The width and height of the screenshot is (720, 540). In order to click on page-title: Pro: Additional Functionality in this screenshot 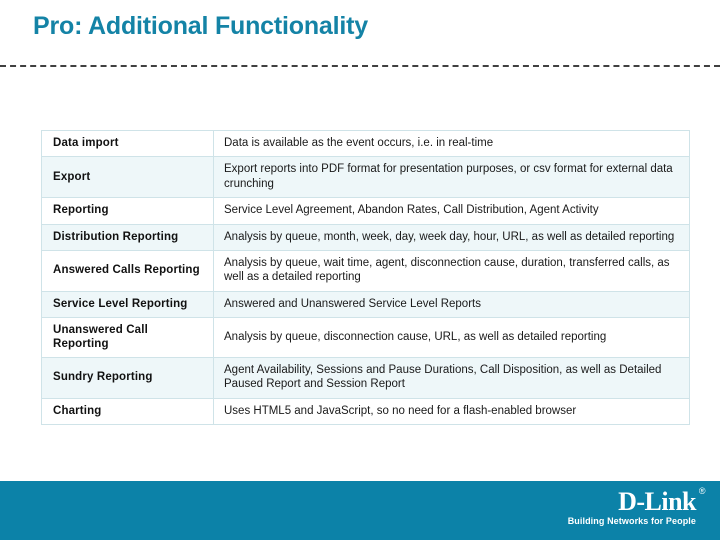, I will do `click(200, 26)`.